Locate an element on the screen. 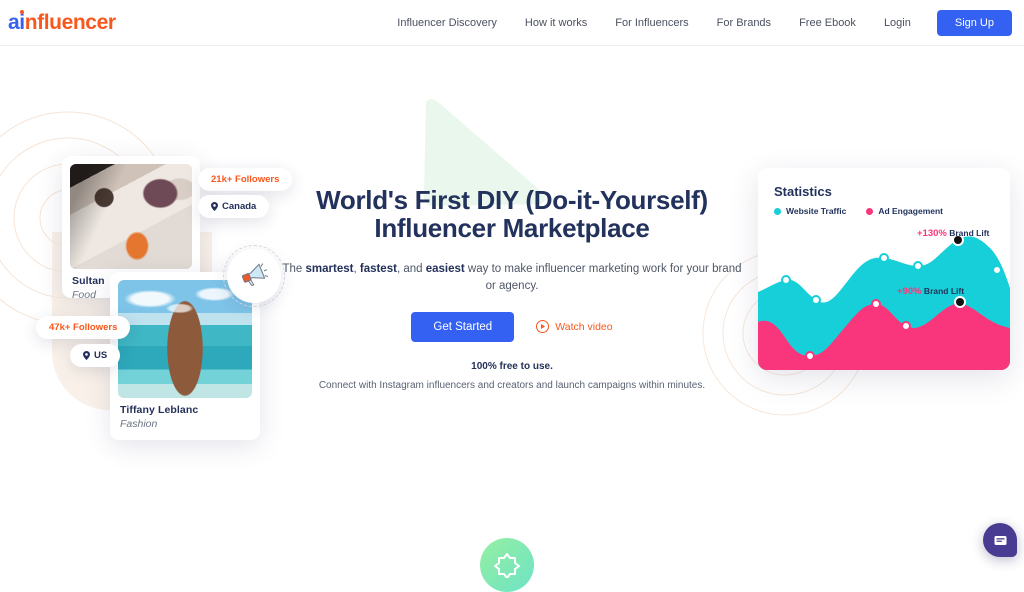  chart-annotation-130: +130% Brand Lift is located at coordinates (953, 233).